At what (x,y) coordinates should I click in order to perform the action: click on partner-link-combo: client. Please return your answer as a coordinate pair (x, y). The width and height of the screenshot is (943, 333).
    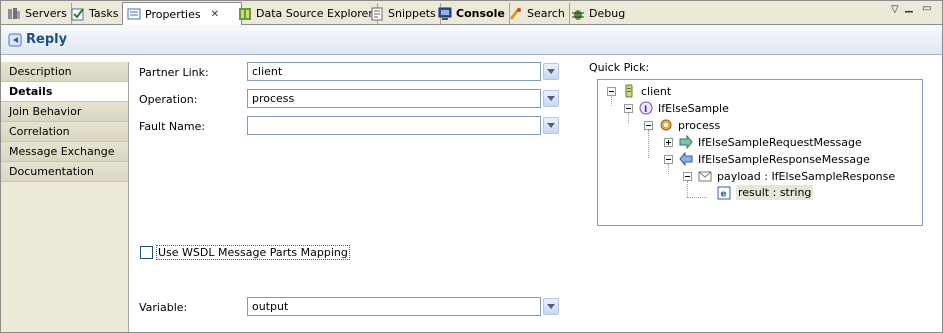
    Looking at the image, I should click on (403, 71).